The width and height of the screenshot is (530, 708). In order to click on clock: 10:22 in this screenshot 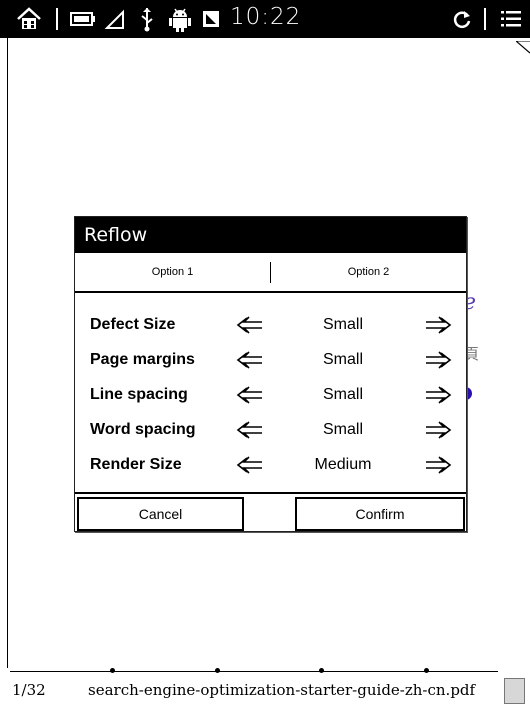, I will do `click(266, 17)`.